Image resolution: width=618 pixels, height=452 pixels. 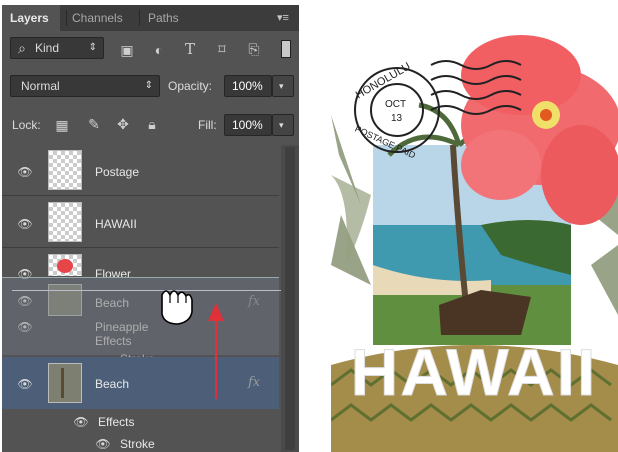 I want to click on postmark-day: 13, so click(x=397, y=118).